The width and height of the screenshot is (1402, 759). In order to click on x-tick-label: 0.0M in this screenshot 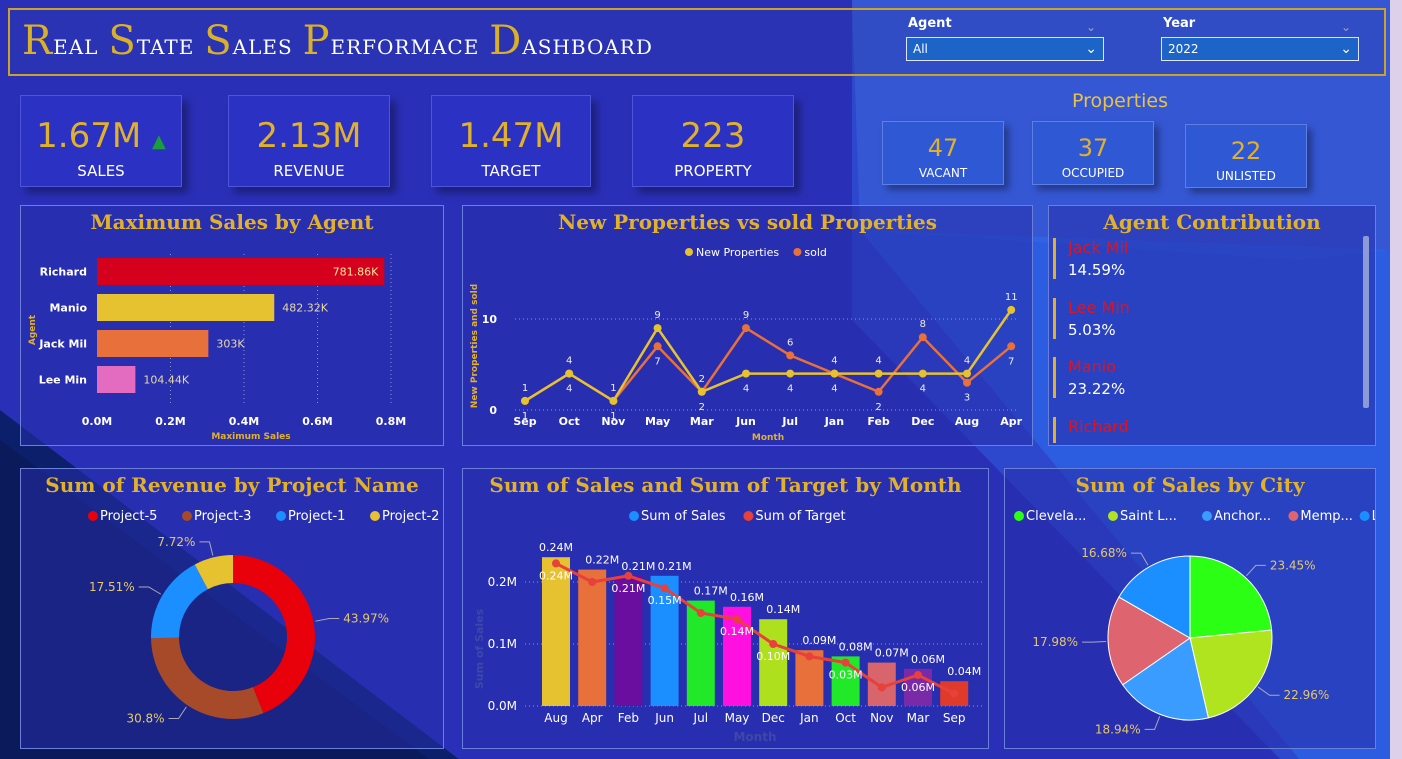, I will do `click(97, 421)`.